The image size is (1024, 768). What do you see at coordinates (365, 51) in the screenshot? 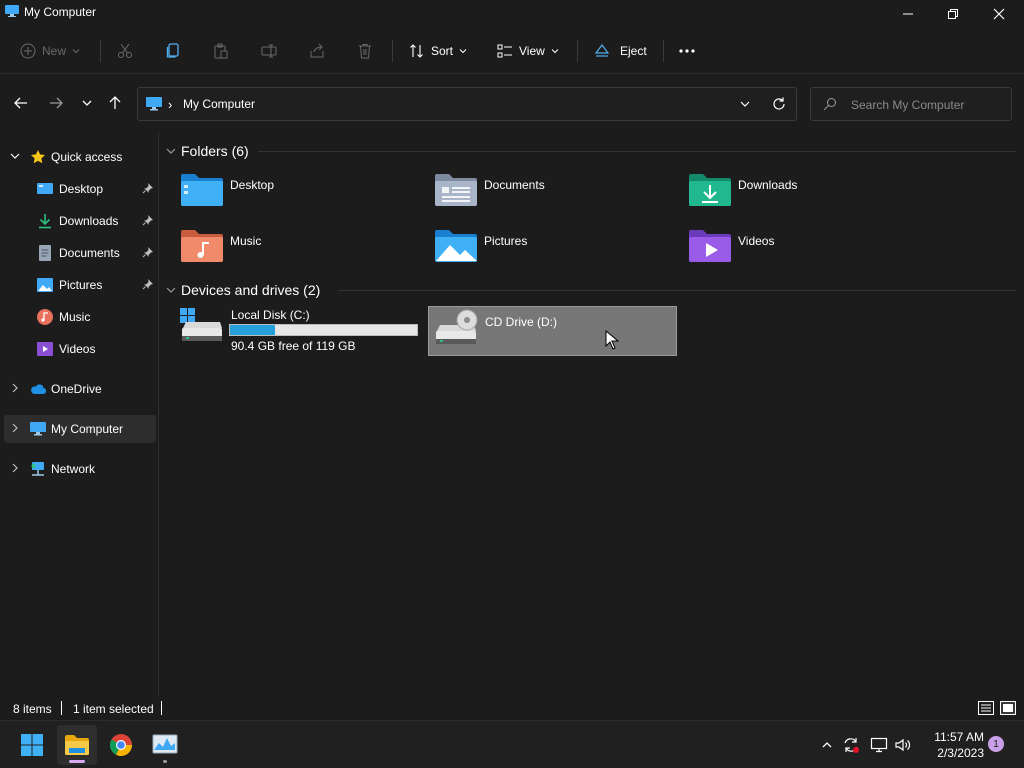
I see `delete-button` at bounding box center [365, 51].